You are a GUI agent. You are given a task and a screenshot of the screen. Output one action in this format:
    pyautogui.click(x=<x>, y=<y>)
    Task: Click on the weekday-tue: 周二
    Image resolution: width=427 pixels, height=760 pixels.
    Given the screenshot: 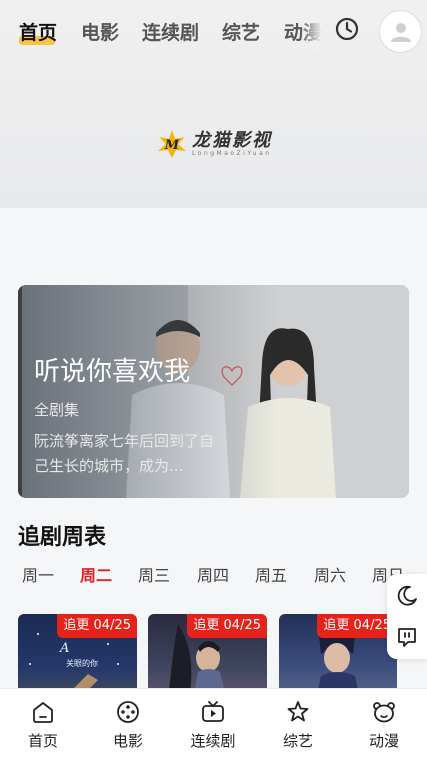 What is the action you would take?
    pyautogui.click(x=96, y=574)
    